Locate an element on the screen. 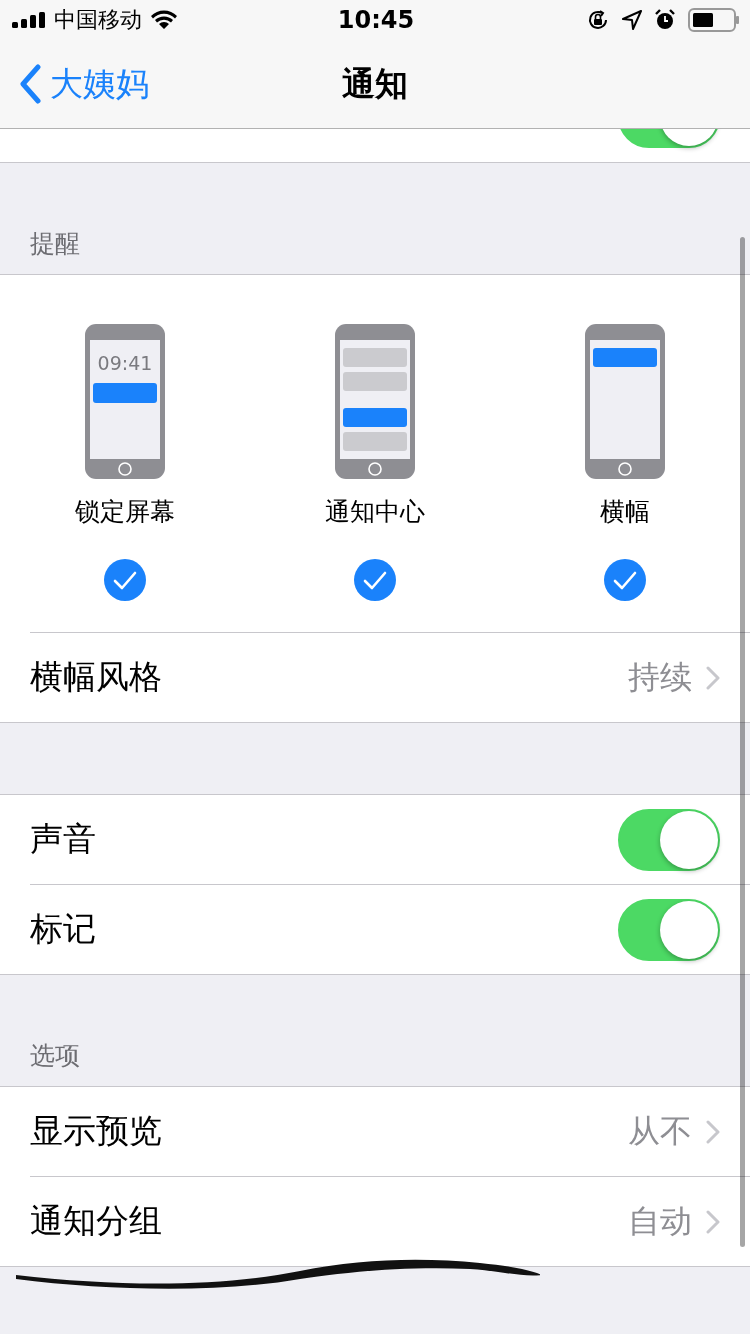  section-header: 选项 is located at coordinates (55, 1056).